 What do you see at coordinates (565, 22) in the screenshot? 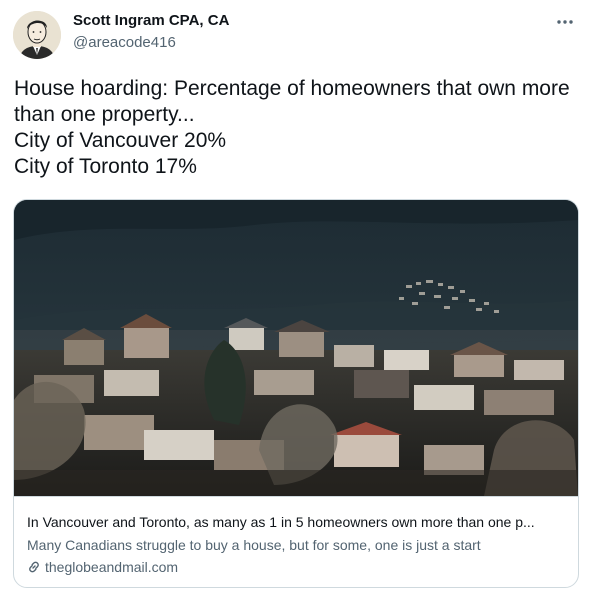
I see `more-horizontal-icon` at bounding box center [565, 22].